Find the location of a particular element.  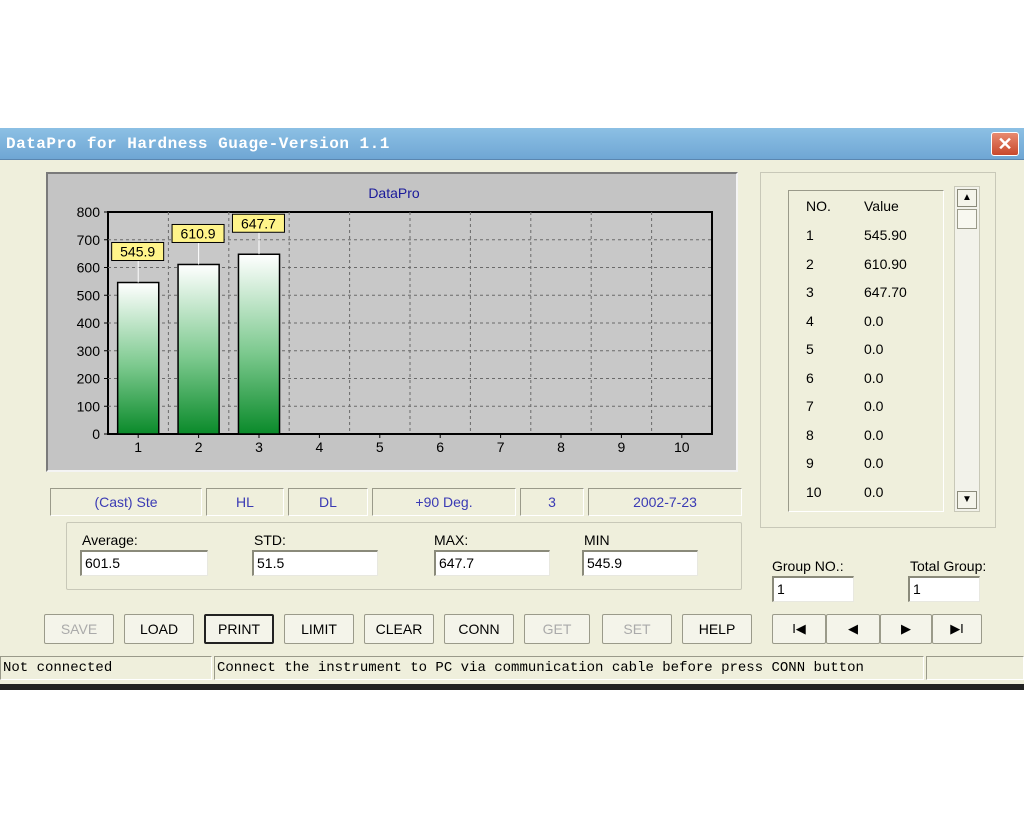

help-button: HELP is located at coordinates (717, 629).